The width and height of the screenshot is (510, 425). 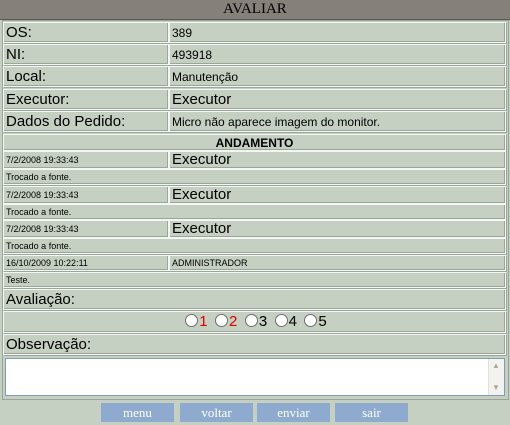 I want to click on local-value: Manutenção, so click(x=337, y=76).